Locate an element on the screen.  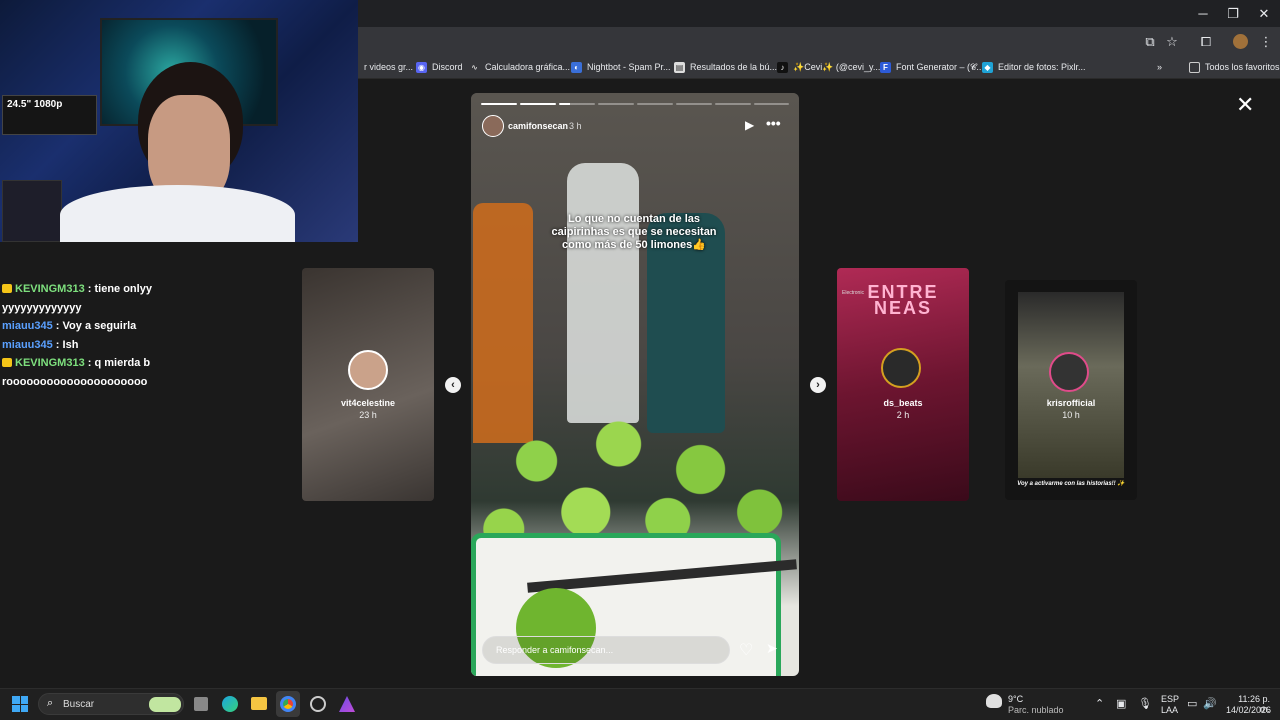
story-time: 10 h is located at coordinates (1071, 415).